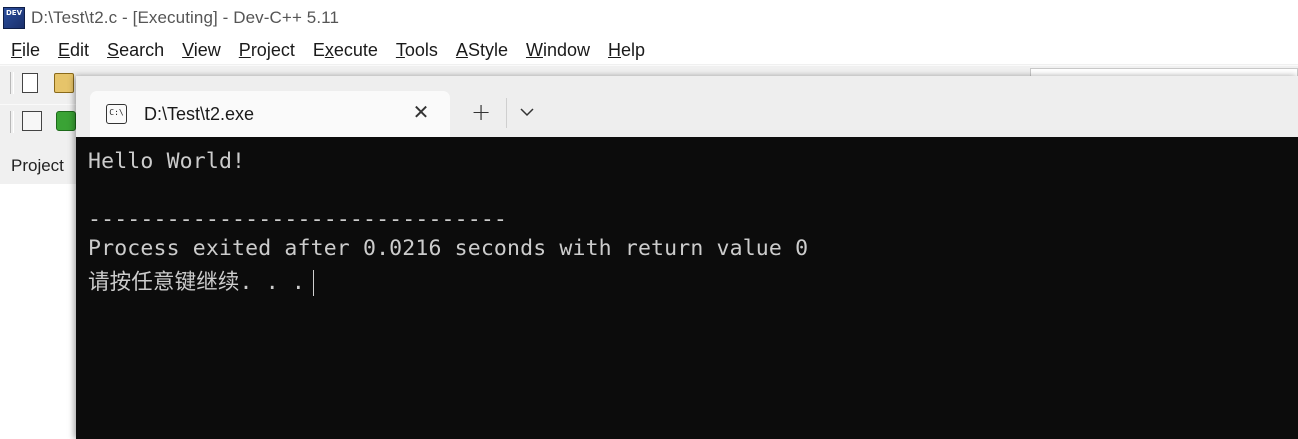 The image size is (1298, 439). I want to click on command-prompt-icon: C:\, so click(116, 114).